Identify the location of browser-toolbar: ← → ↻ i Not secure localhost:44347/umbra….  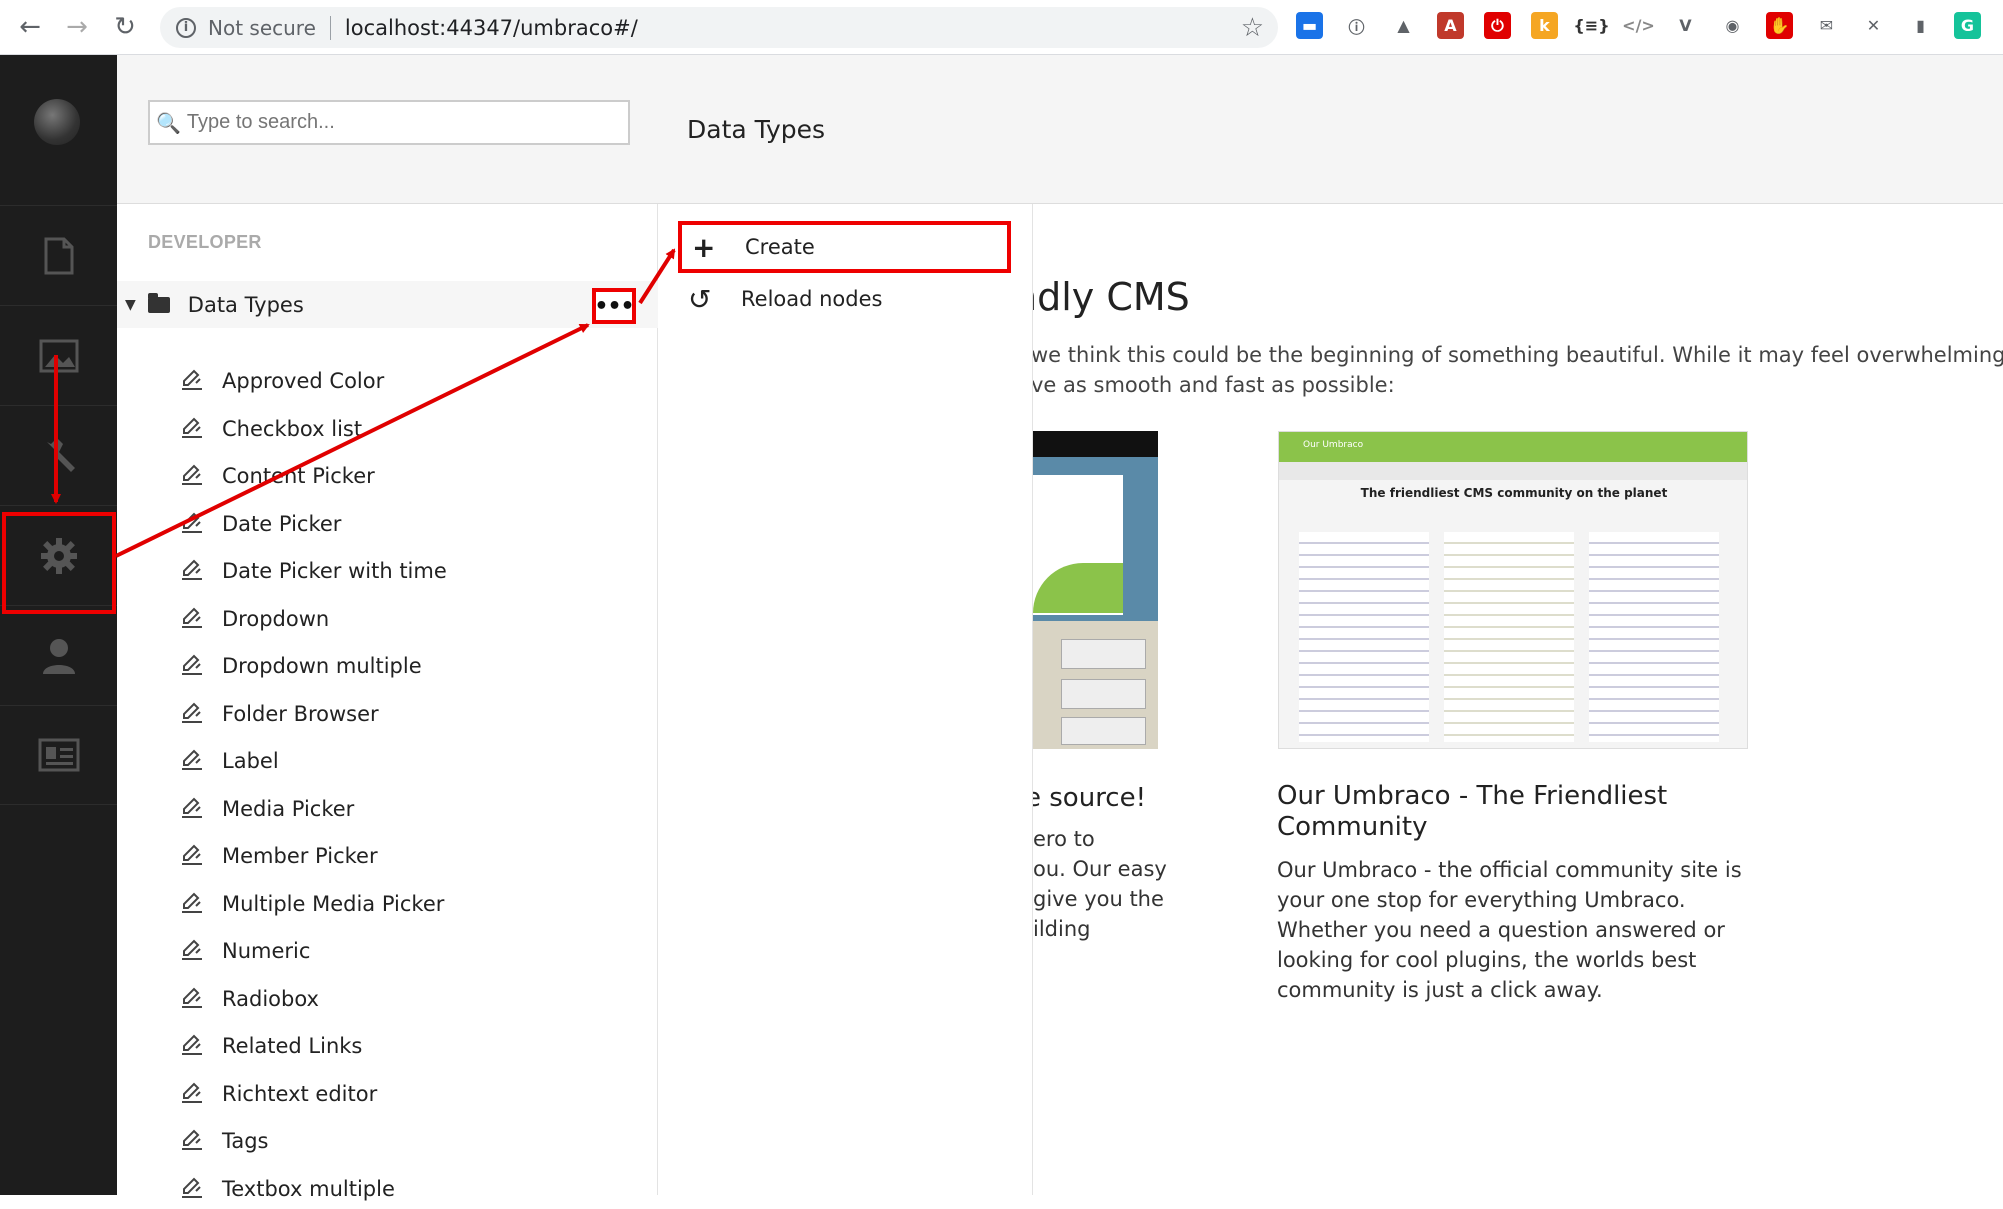
(1001, 27).